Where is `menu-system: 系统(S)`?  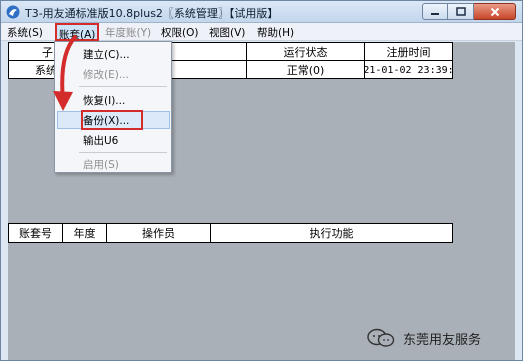 menu-system: 系统(S) is located at coordinates (25, 32).